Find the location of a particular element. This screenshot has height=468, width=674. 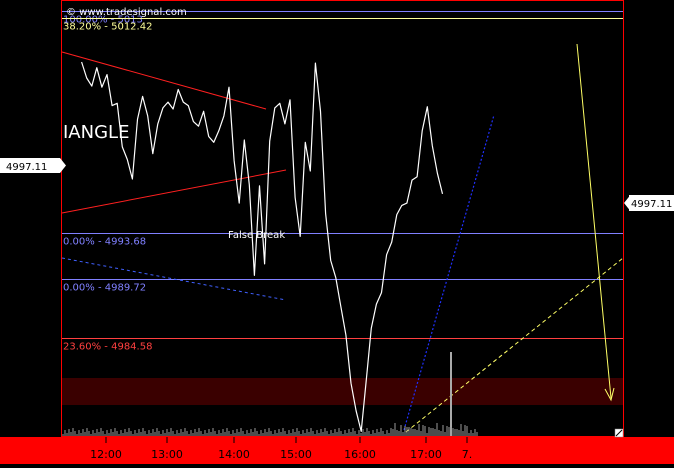

left-price-badge: 4997.11 is located at coordinates (33, 165).